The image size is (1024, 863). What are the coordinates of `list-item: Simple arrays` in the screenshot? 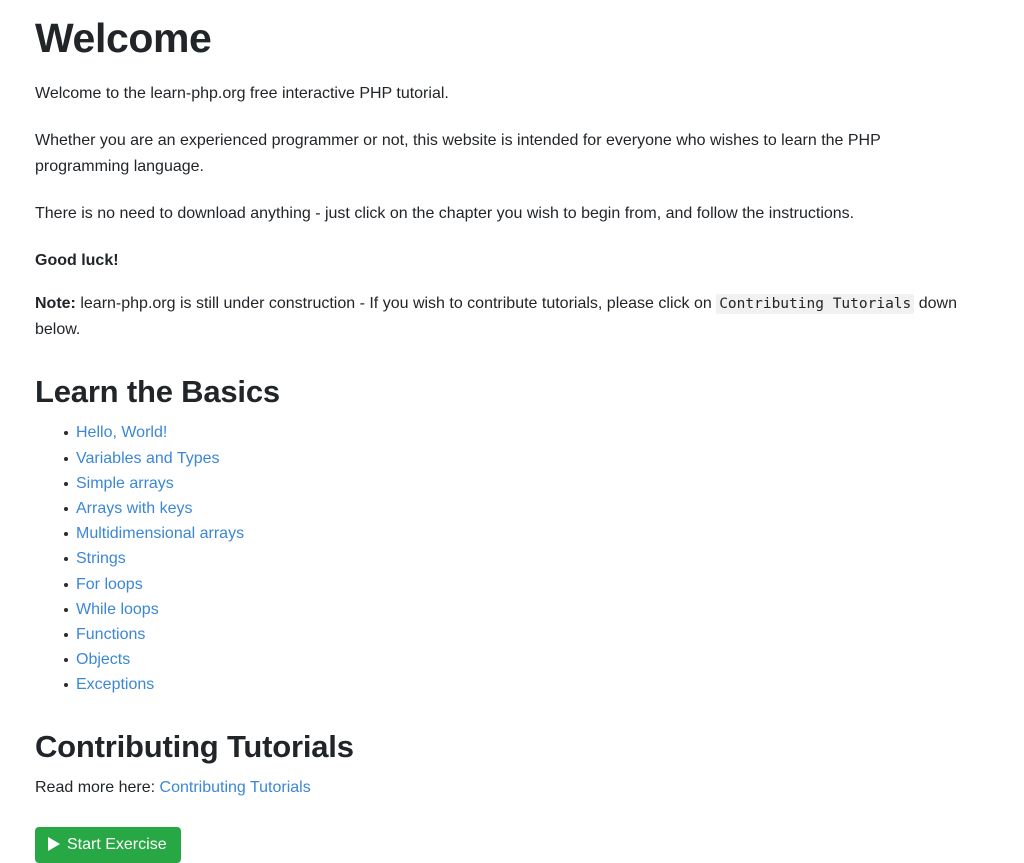 It's located at (512, 483).